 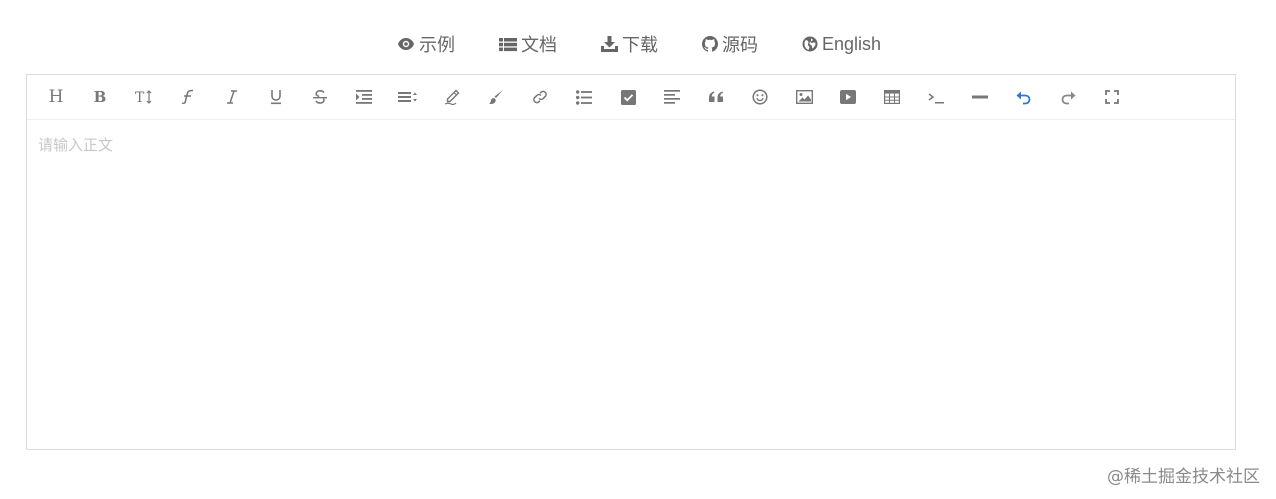 I want to click on code-icon, so click(x=936, y=97).